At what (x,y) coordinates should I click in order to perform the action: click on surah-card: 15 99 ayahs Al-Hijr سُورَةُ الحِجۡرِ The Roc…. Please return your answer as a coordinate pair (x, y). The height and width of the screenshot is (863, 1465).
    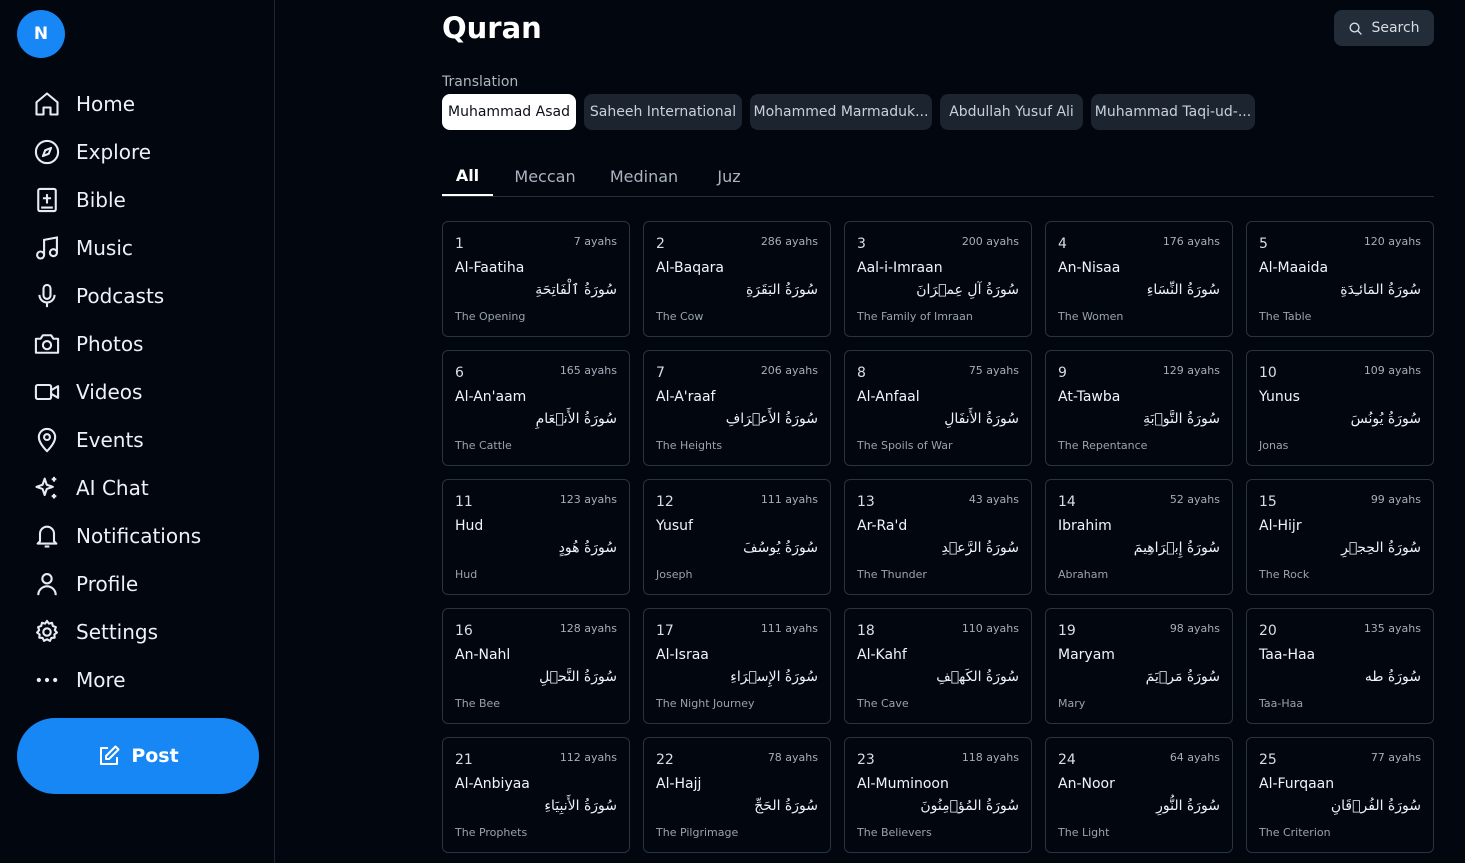
    Looking at the image, I should click on (1340, 537).